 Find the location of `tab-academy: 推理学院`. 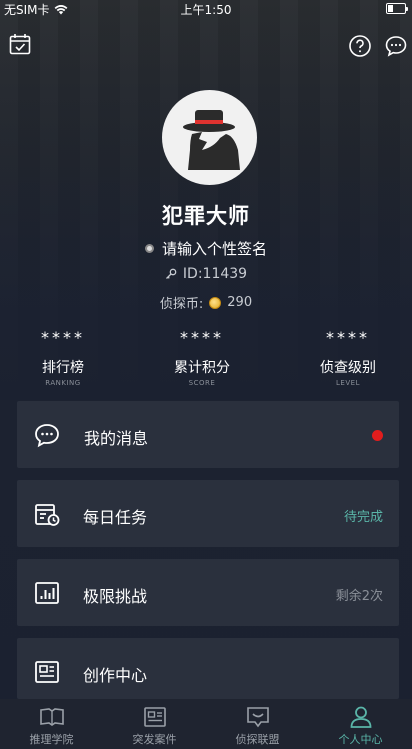

tab-academy: 推理学院 is located at coordinates (51, 724).